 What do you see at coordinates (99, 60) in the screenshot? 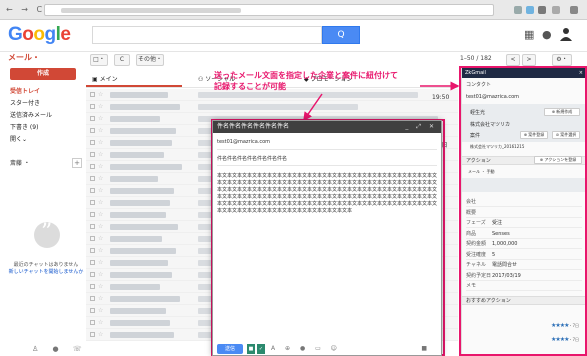
I see `select-all-checkbox: □・` at bounding box center [99, 60].